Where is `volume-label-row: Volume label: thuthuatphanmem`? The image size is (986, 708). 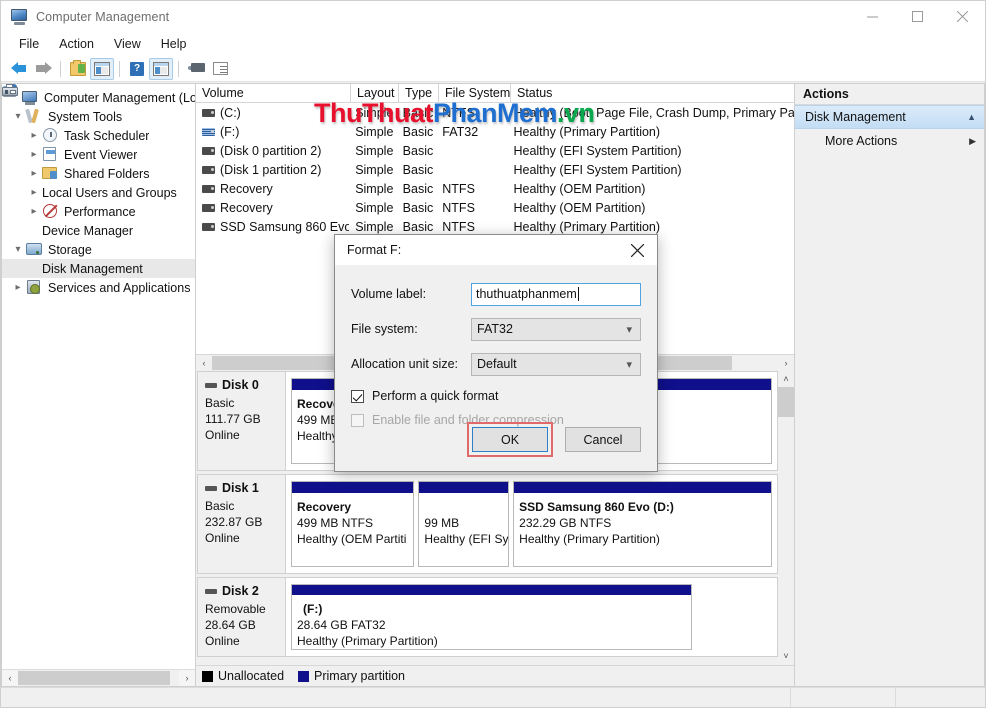 volume-label-row: Volume label: thuthuatphanmem is located at coordinates (496, 294).